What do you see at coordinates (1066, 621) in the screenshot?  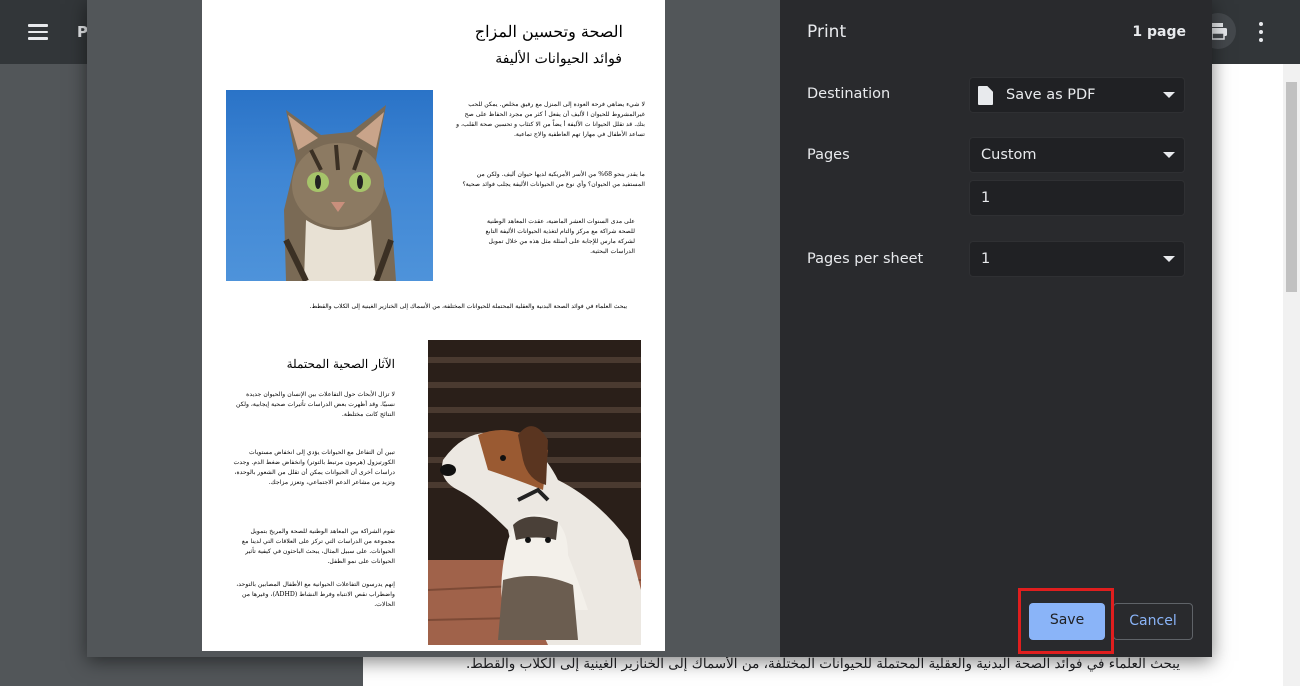 I see `save-button-highlight` at bounding box center [1066, 621].